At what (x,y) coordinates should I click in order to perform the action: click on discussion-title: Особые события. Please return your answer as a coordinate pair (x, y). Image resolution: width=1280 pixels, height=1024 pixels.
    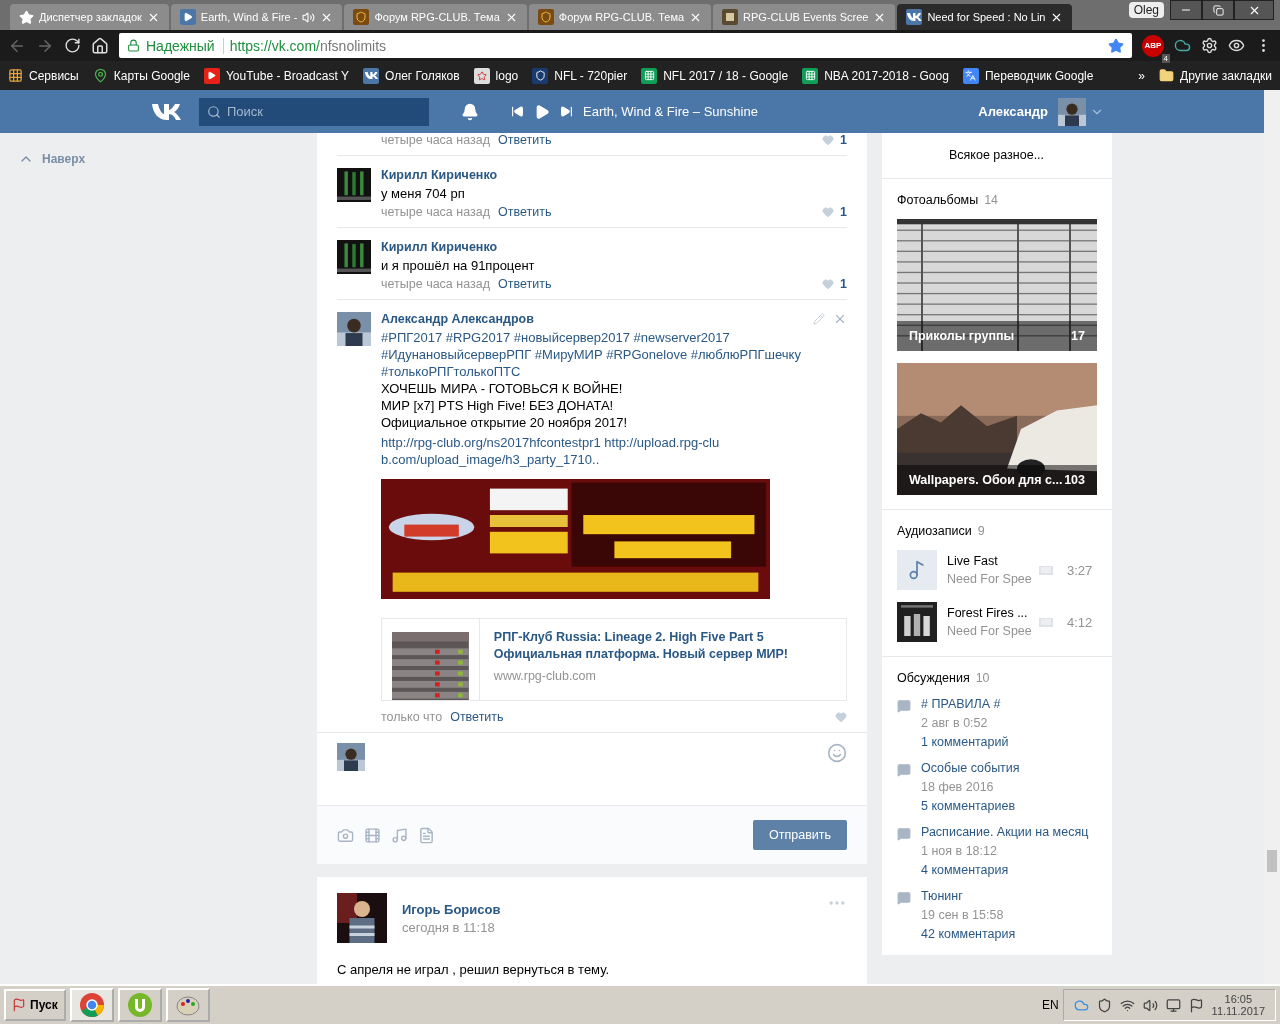
    Looking at the image, I should click on (970, 768).